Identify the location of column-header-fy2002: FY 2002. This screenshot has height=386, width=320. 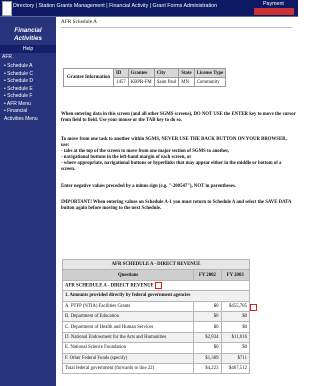
(207, 275).